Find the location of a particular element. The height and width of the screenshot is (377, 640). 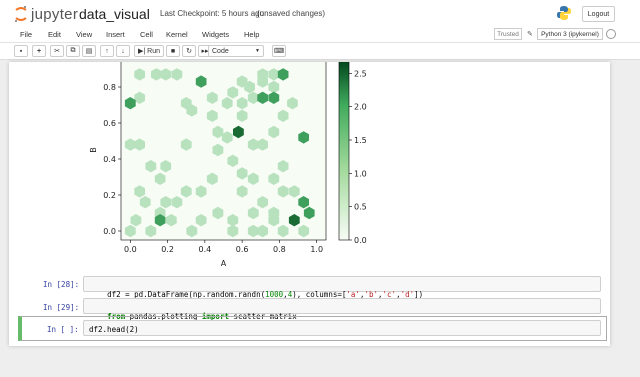

paste-icon: ▤ is located at coordinates (89, 51).